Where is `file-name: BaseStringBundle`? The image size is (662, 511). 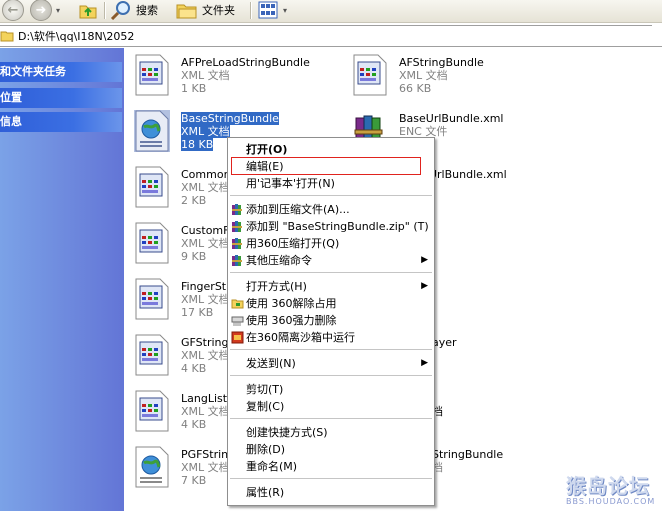 file-name: BaseStringBundle is located at coordinates (230, 118).